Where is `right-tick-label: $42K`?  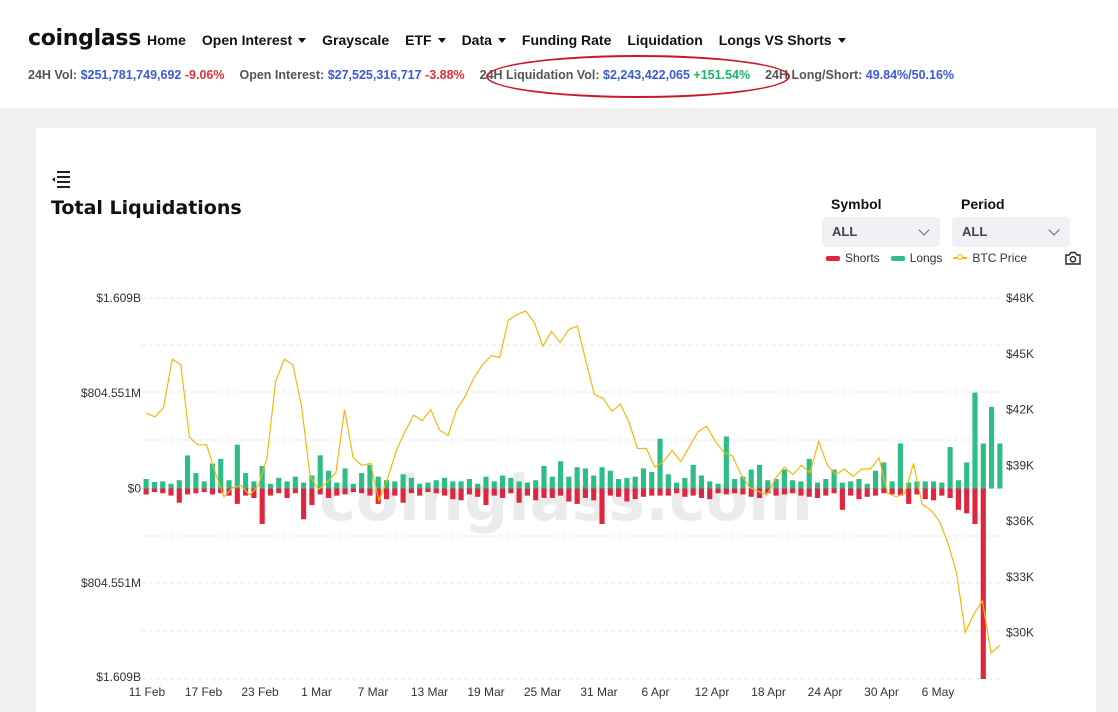 right-tick-label: $42K is located at coordinates (1020, 410).